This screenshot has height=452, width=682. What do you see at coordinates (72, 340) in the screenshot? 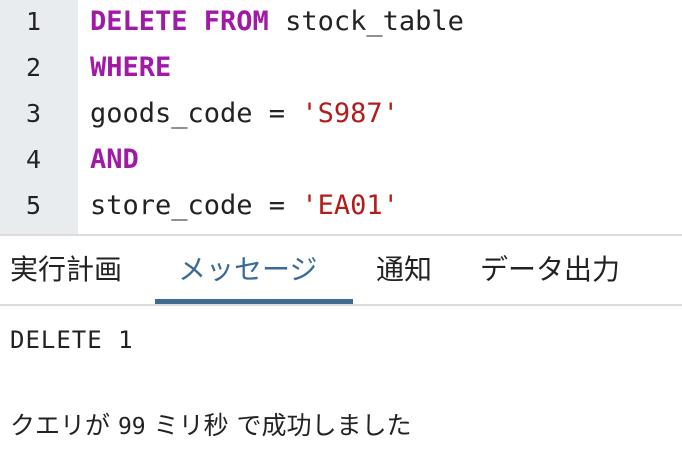
I see `result-message: DELETE 1` at bounding box center [72, 340].